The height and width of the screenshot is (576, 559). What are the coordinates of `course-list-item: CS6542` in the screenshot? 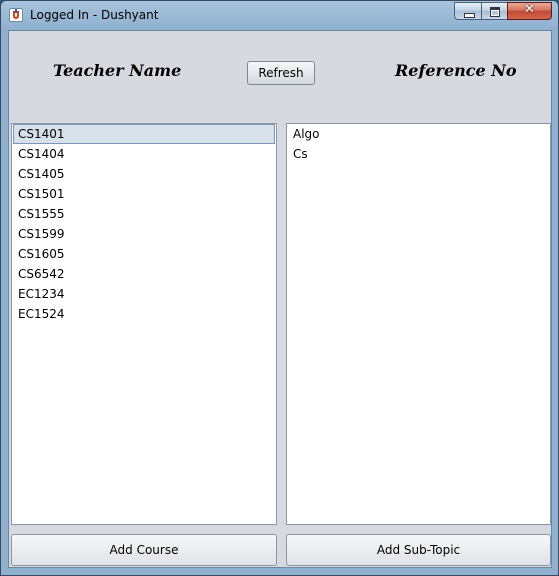 It's located at (144, 274).